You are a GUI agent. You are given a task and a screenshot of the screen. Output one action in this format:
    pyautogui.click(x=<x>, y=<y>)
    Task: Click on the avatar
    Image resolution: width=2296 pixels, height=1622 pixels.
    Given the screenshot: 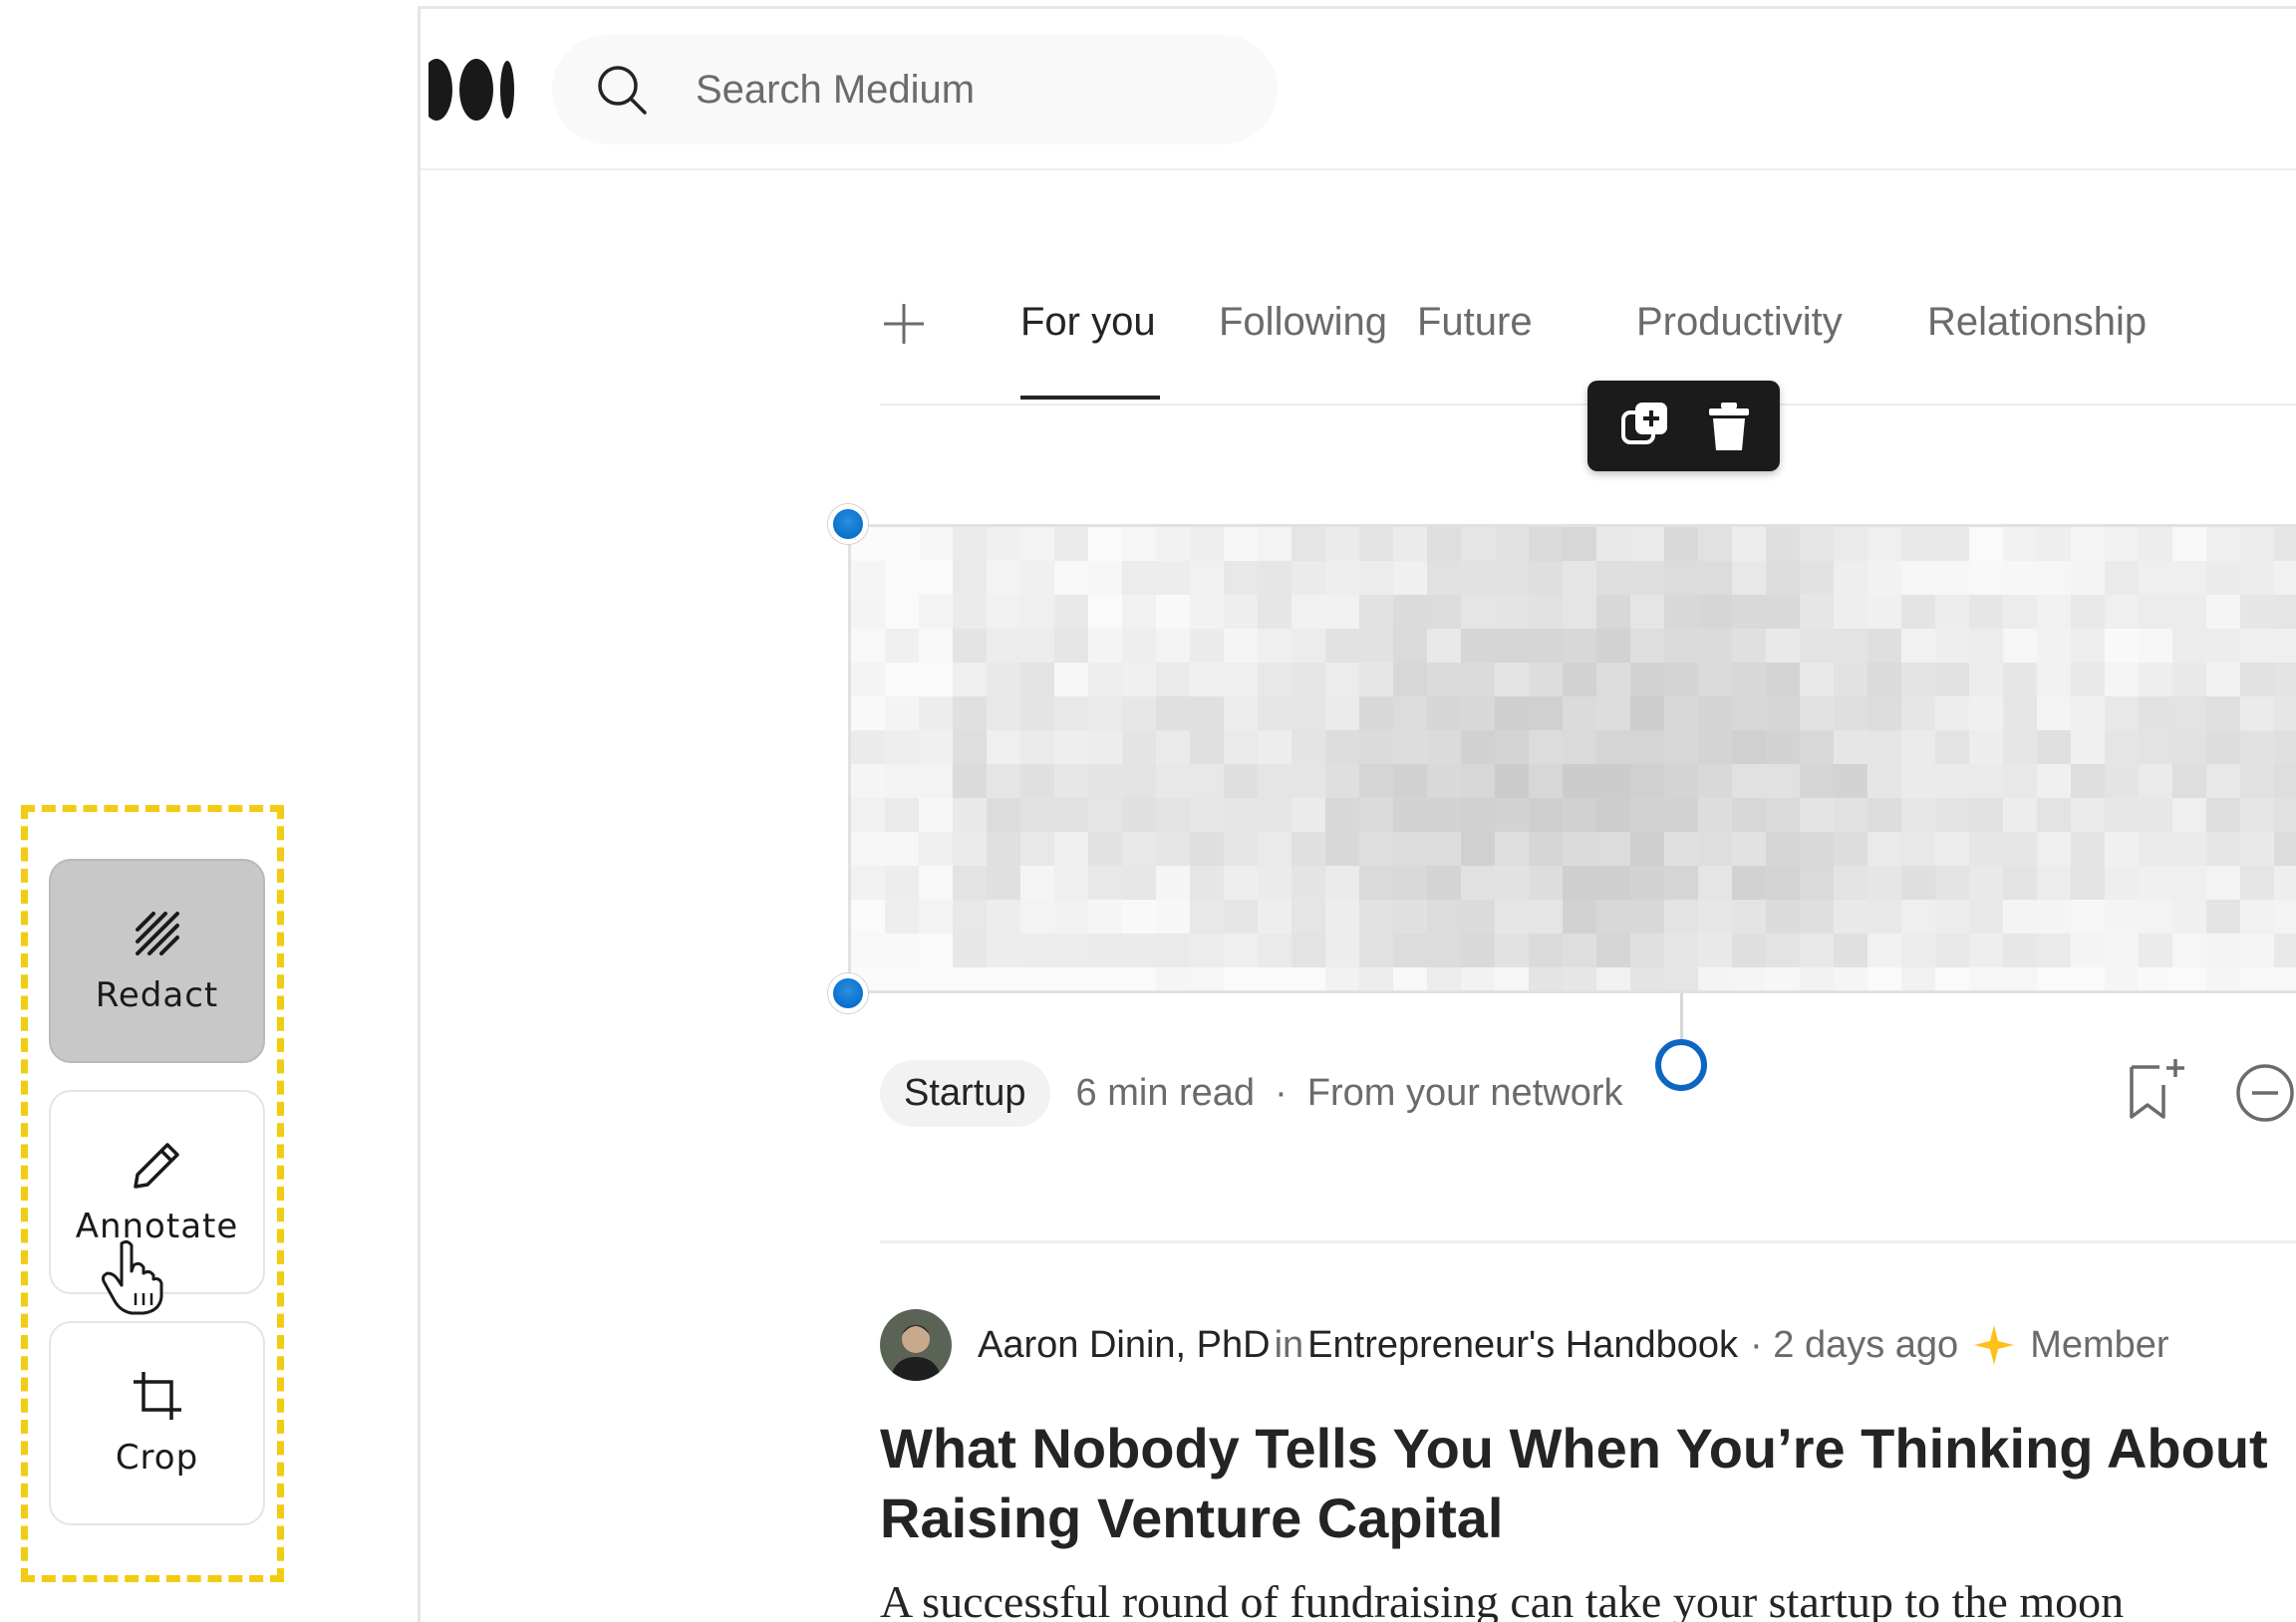 What is the action you would take?
    pyautogui.click(x=916, y=1345)
    